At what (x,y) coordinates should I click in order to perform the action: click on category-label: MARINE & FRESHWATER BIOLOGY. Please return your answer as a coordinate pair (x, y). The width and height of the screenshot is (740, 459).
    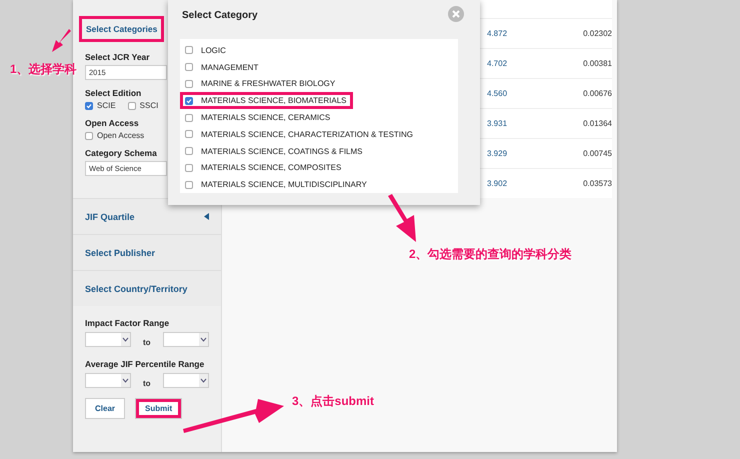
    Looking at the image, I should click on (268, 83).